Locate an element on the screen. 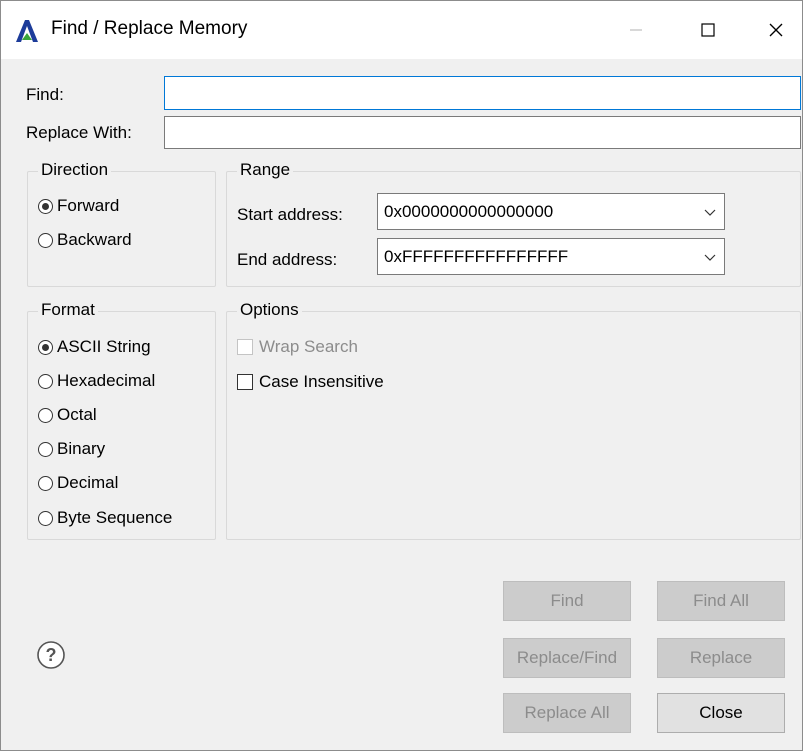 Image resolution: width=803 pixels, height=751 pixels. format-octal-radio: Octal is located at coordinates (67, 415).